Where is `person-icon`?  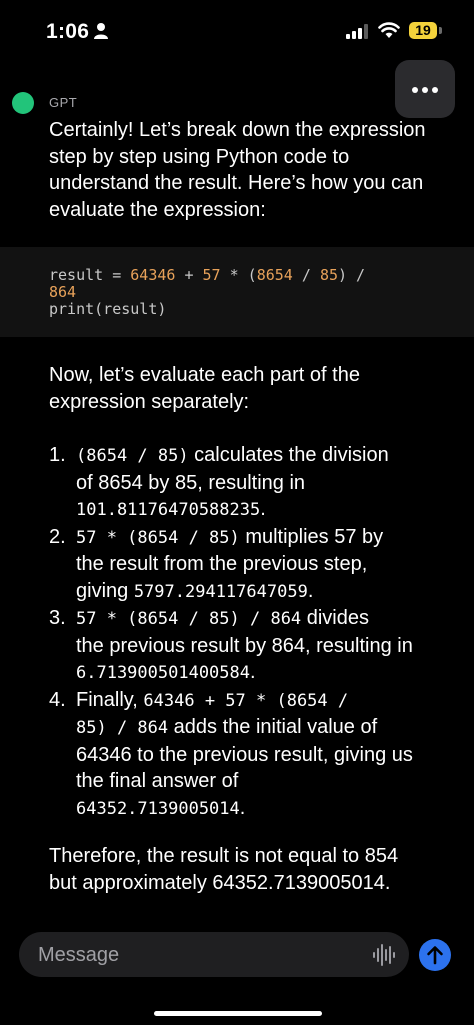 person-icon is located at coordinates (101, 31).